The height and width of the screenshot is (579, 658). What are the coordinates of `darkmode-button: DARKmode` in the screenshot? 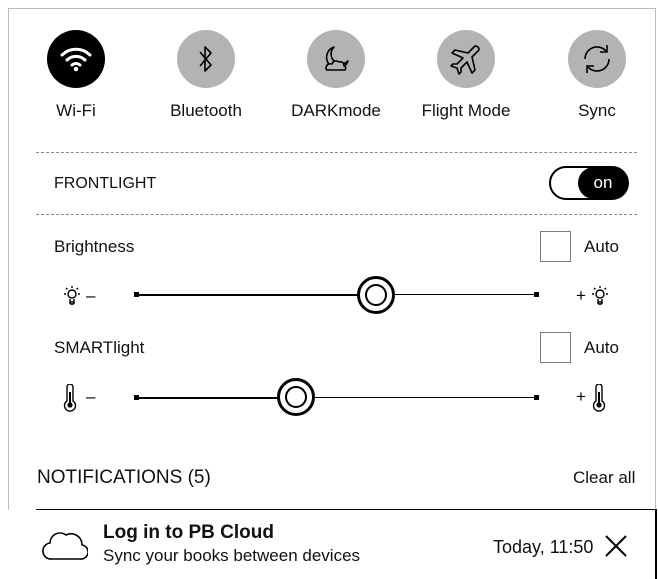 It's located at (336, 75).